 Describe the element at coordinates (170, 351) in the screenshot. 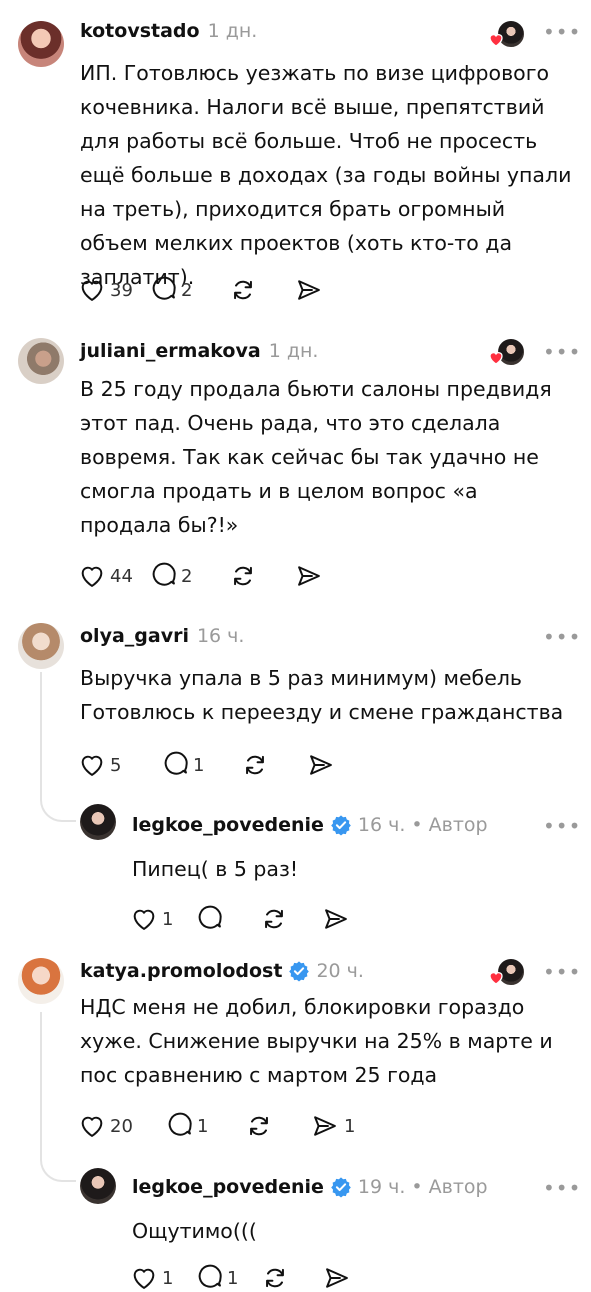

I see `username: juliani_ermakova` at that location.